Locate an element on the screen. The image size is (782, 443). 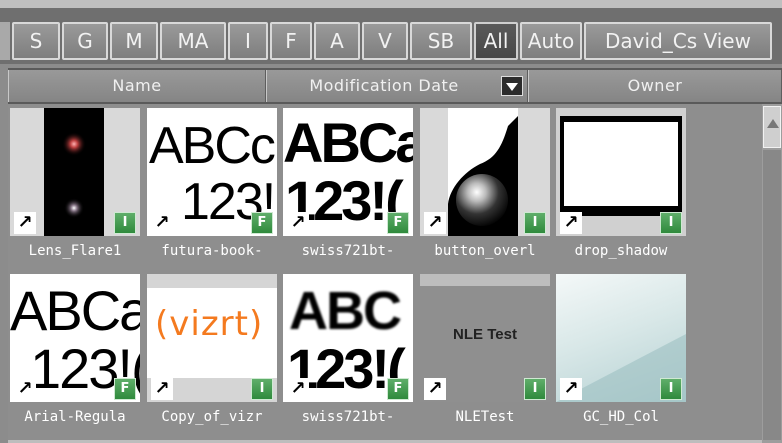
tab-a: A is located at coordinates (337, 41).